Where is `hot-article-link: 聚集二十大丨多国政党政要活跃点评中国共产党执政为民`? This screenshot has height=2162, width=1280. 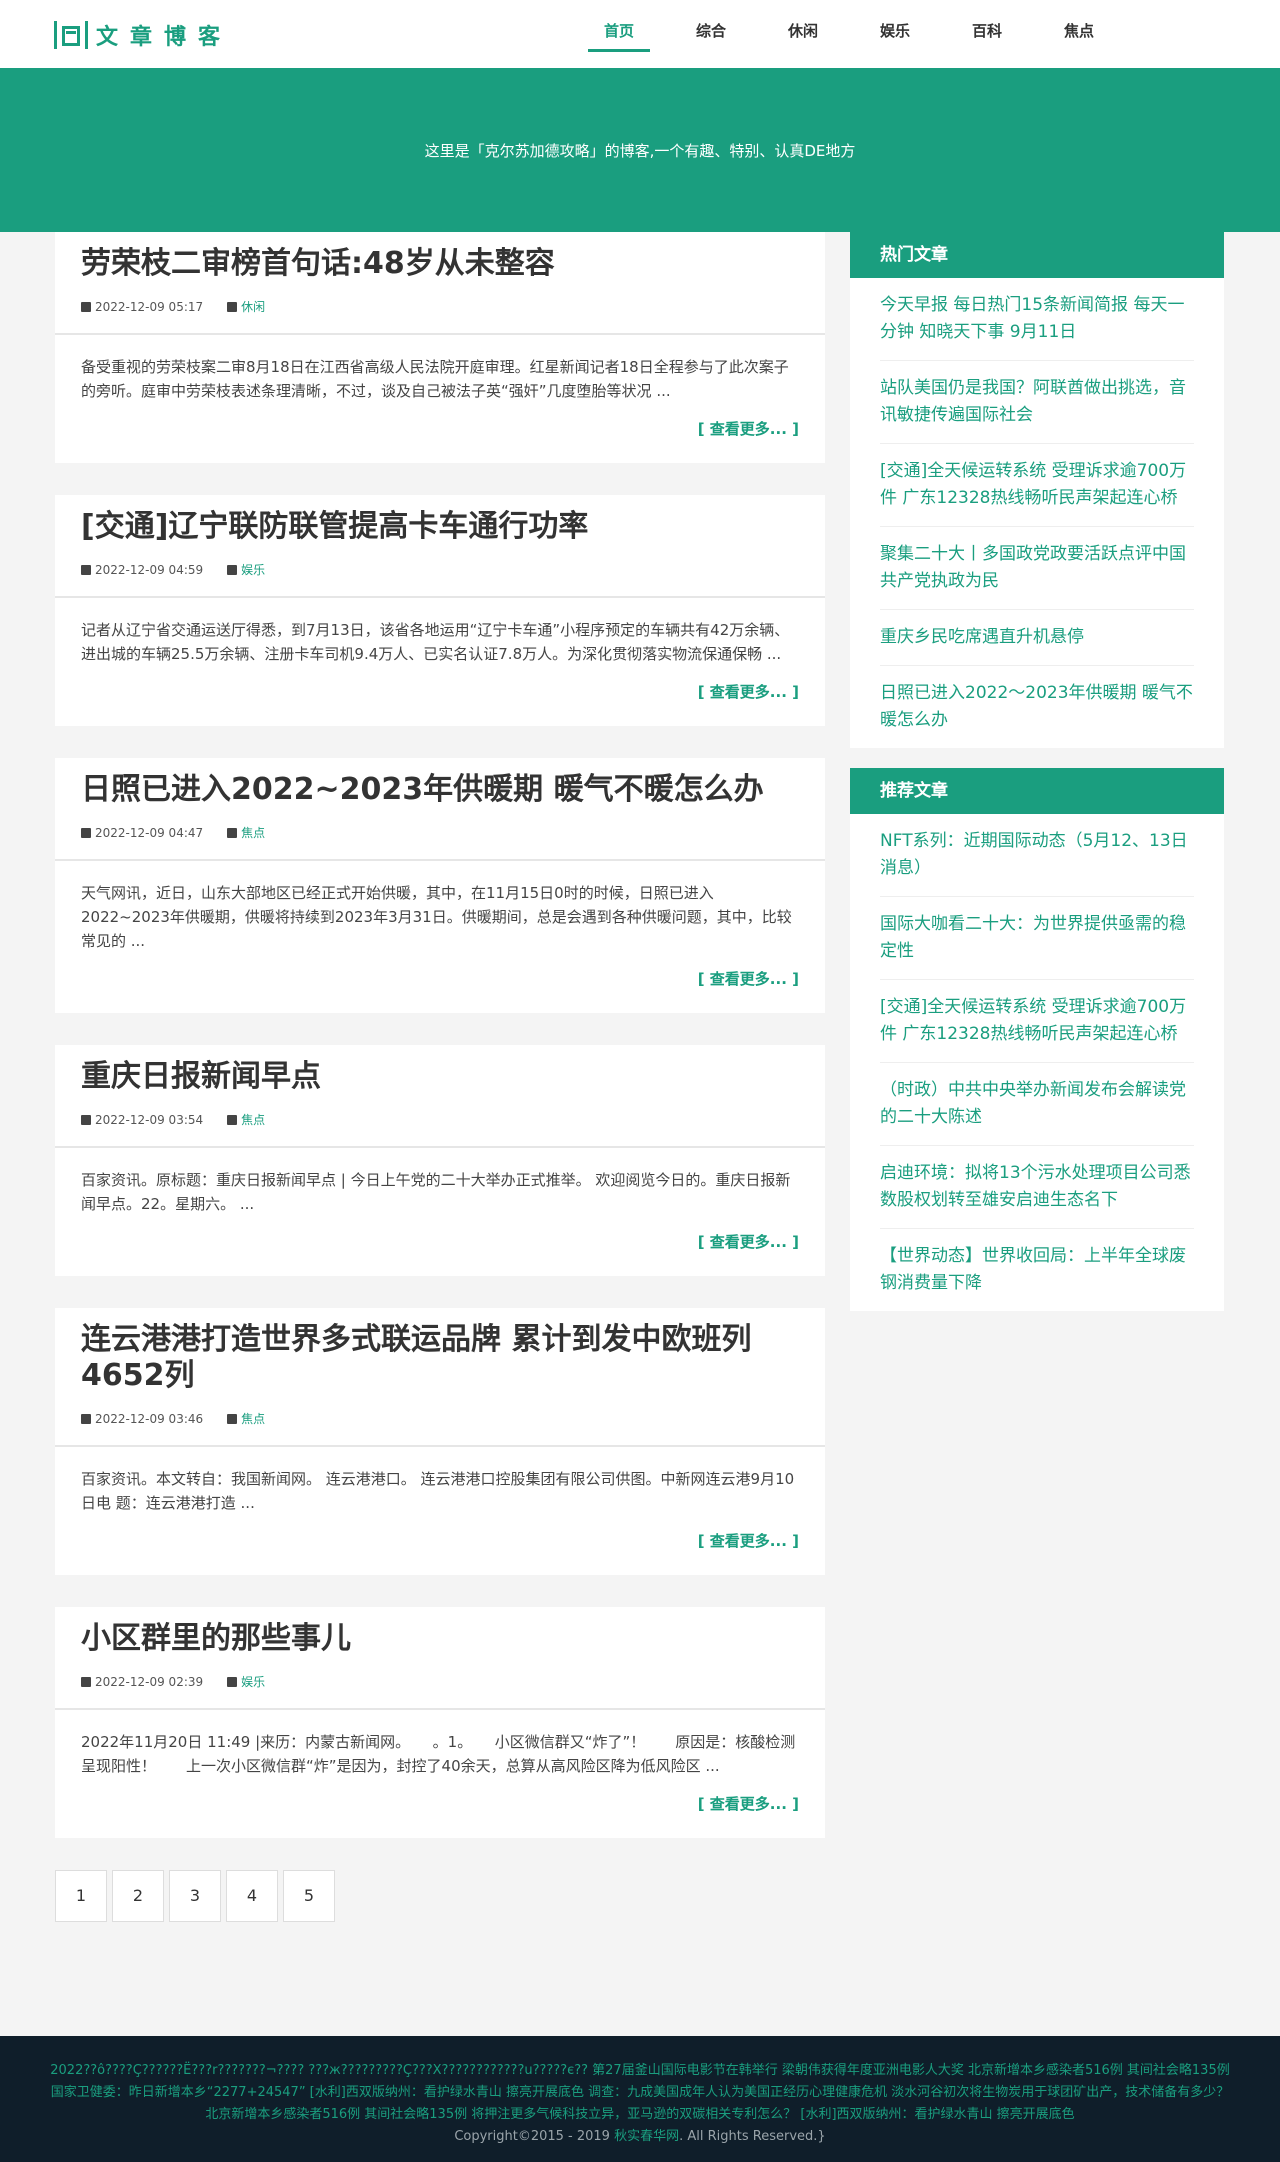
hot-article-link: 聚集二十大丨多国政党政要活跃点评中国共产党执政为民 is located at coordinates (1037, 568).